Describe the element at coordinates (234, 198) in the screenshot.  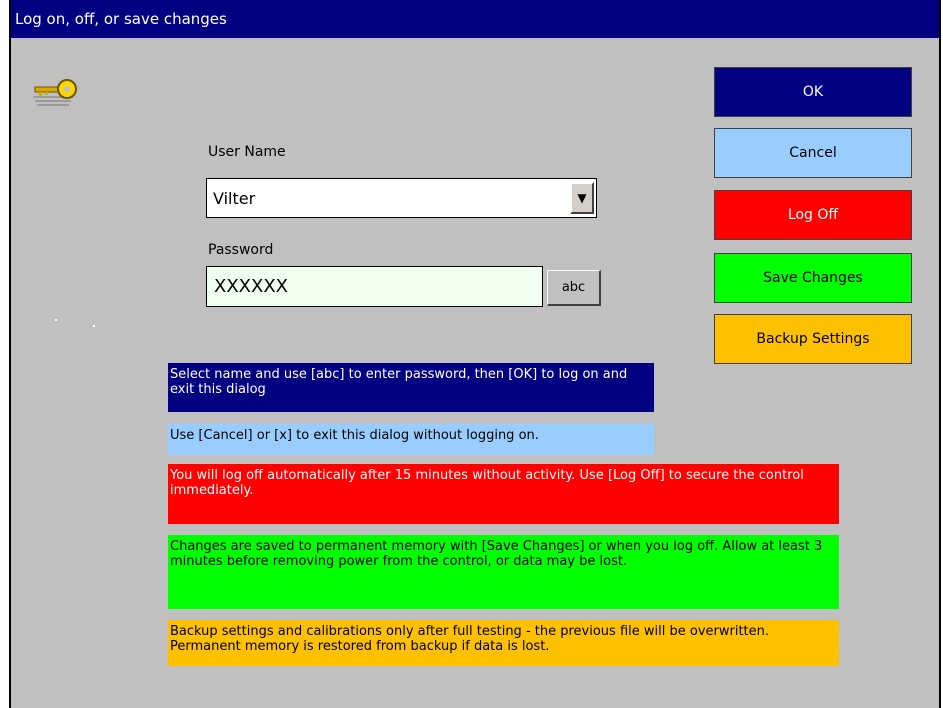
I see `username-value: Vilter` at that location.